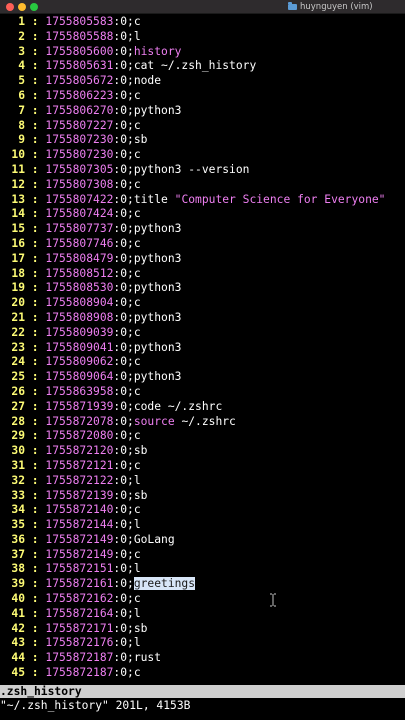 This screenshot has width=405, height=720. What do you see at coordinates (202, 540) in the screenshot?
I see `history-line: 36 : 1755872149:0;GoLang` at bounding box center [202, 540].